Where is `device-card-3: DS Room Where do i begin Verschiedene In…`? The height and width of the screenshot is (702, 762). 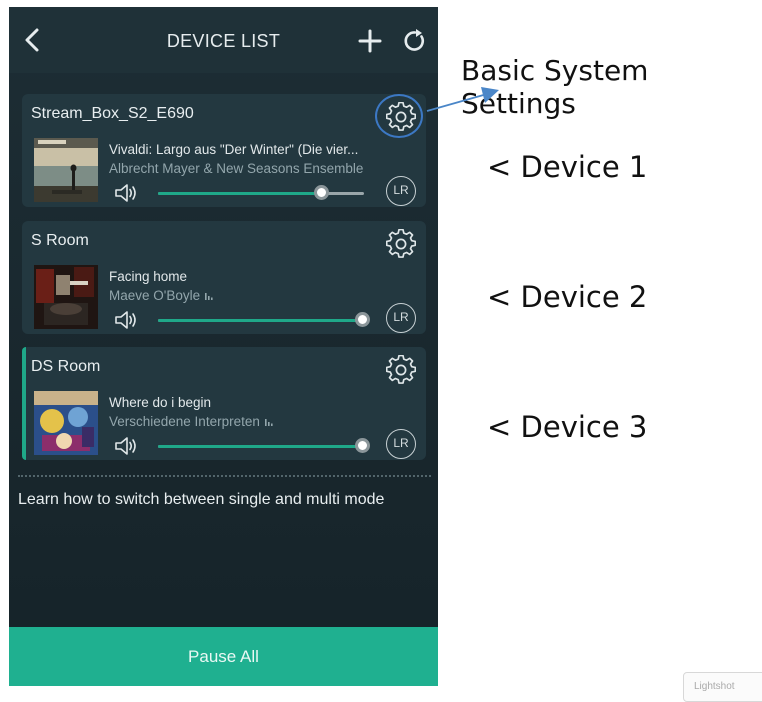
device-card-3: DS Room Where do i begin Verschiedene In… is located at coordinates (224, 403).